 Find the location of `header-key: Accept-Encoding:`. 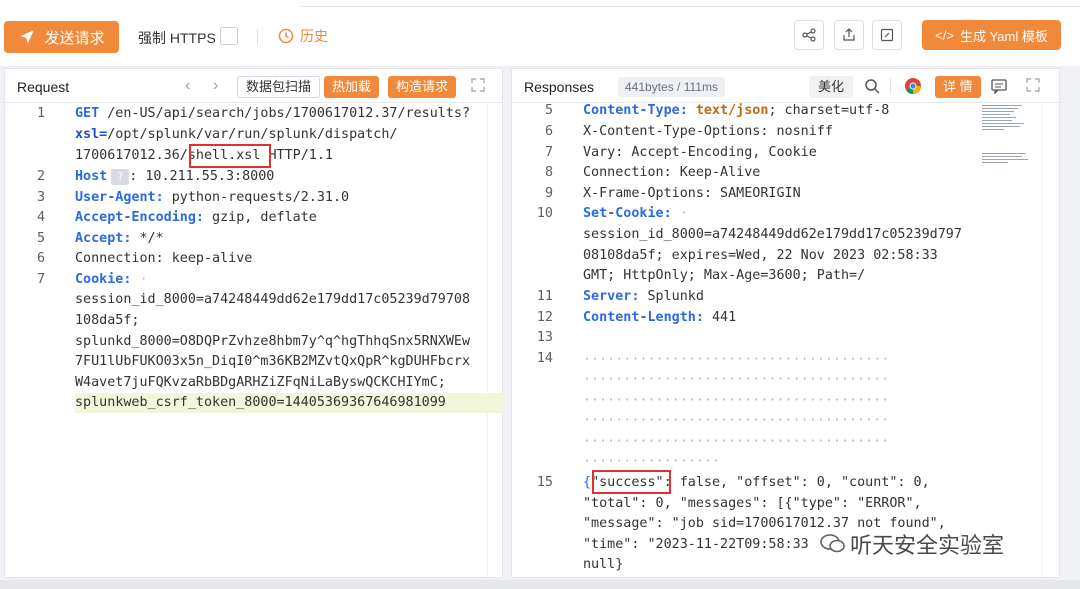

header-key: Accept-Encoding: is located at coordinates (139, 217).